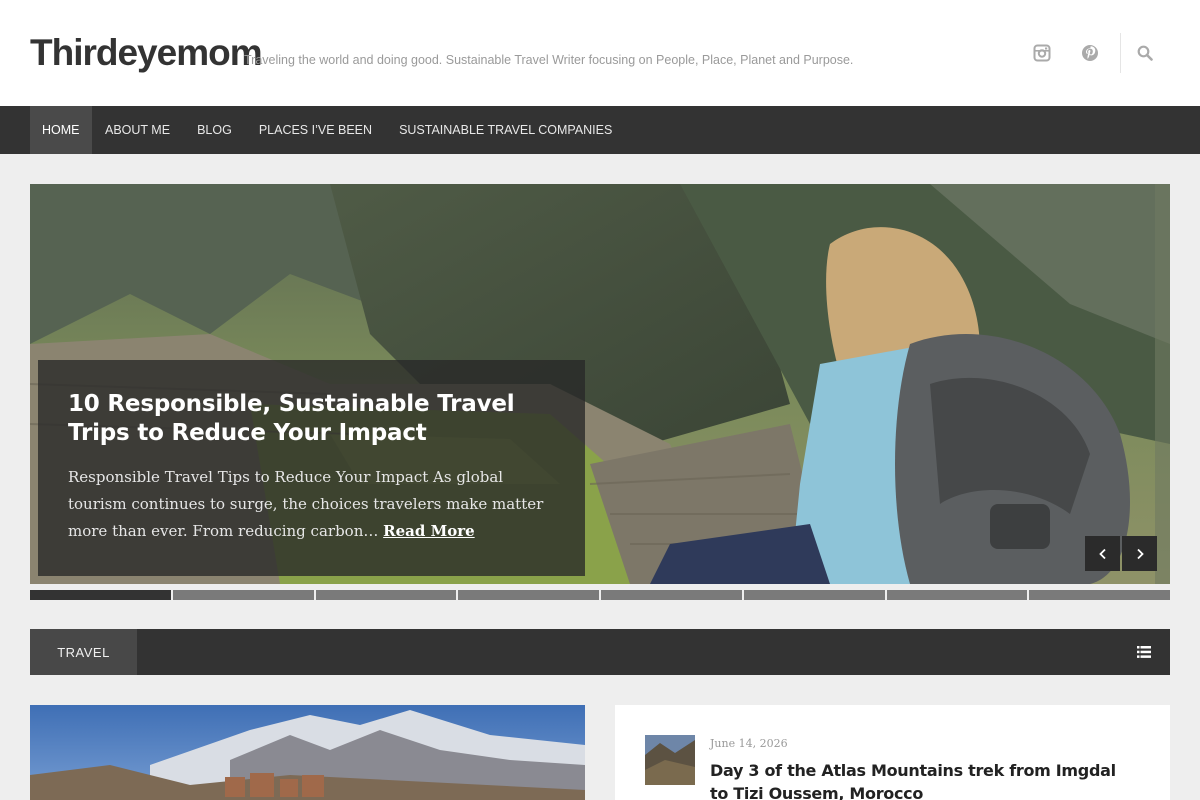  Describe the element at coordinates (600, 595) in the screenshot. I see `slider-pagination` at that location.